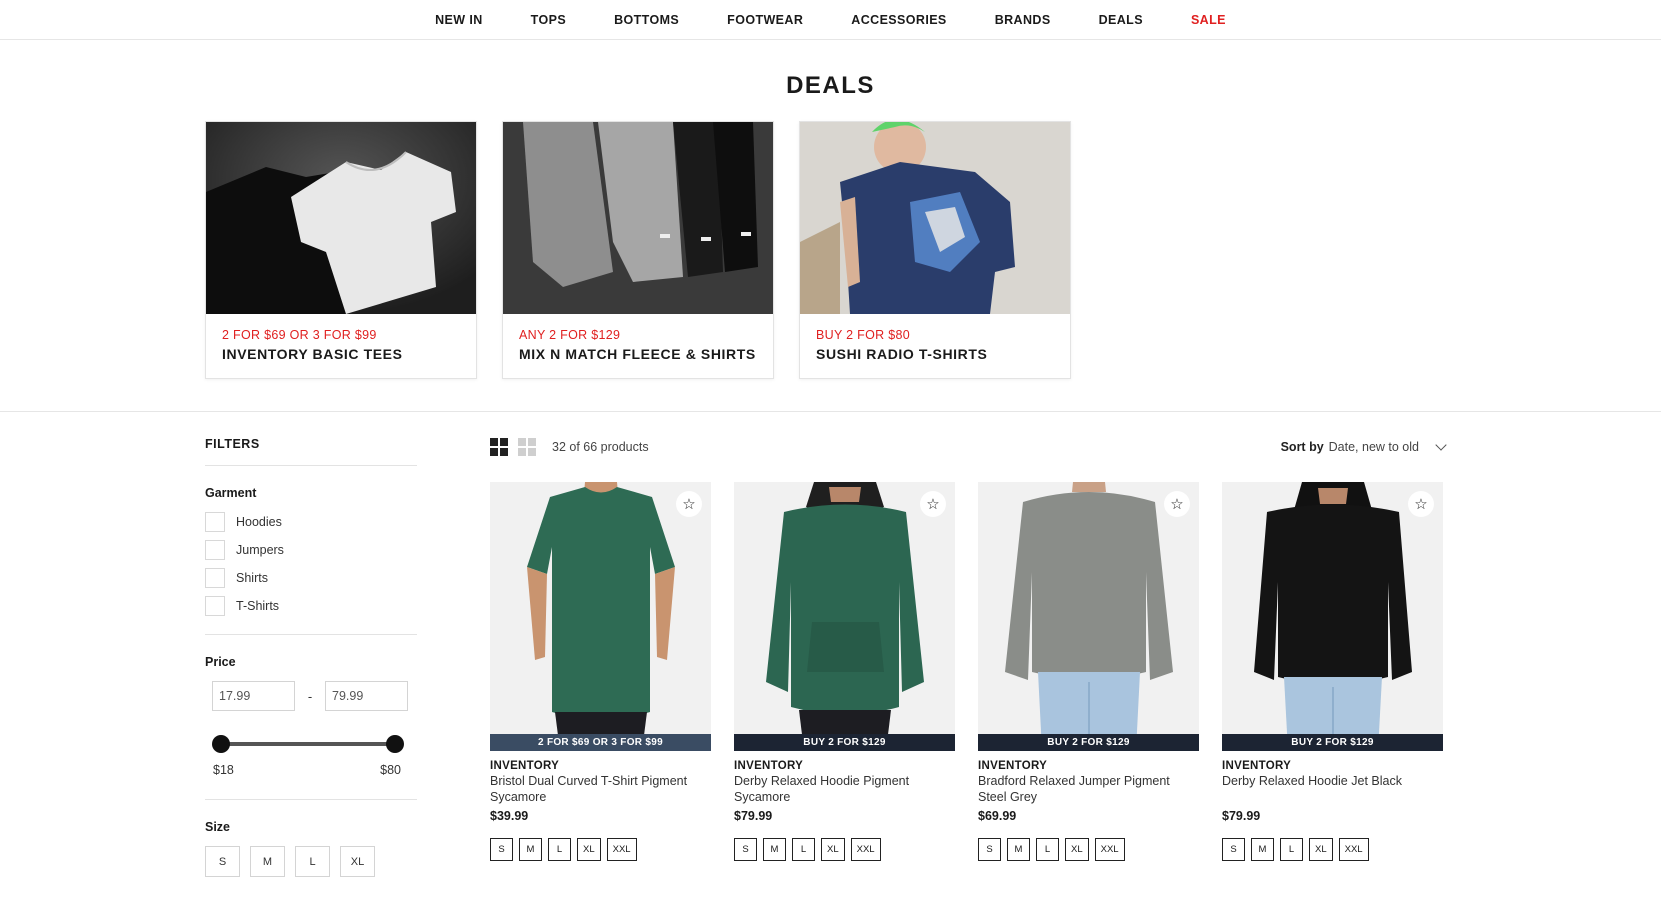 This screenshot has height=902, width=1661. I want to click on promo-deal-text: BUY 2 FOR $80, so click(863, 335).